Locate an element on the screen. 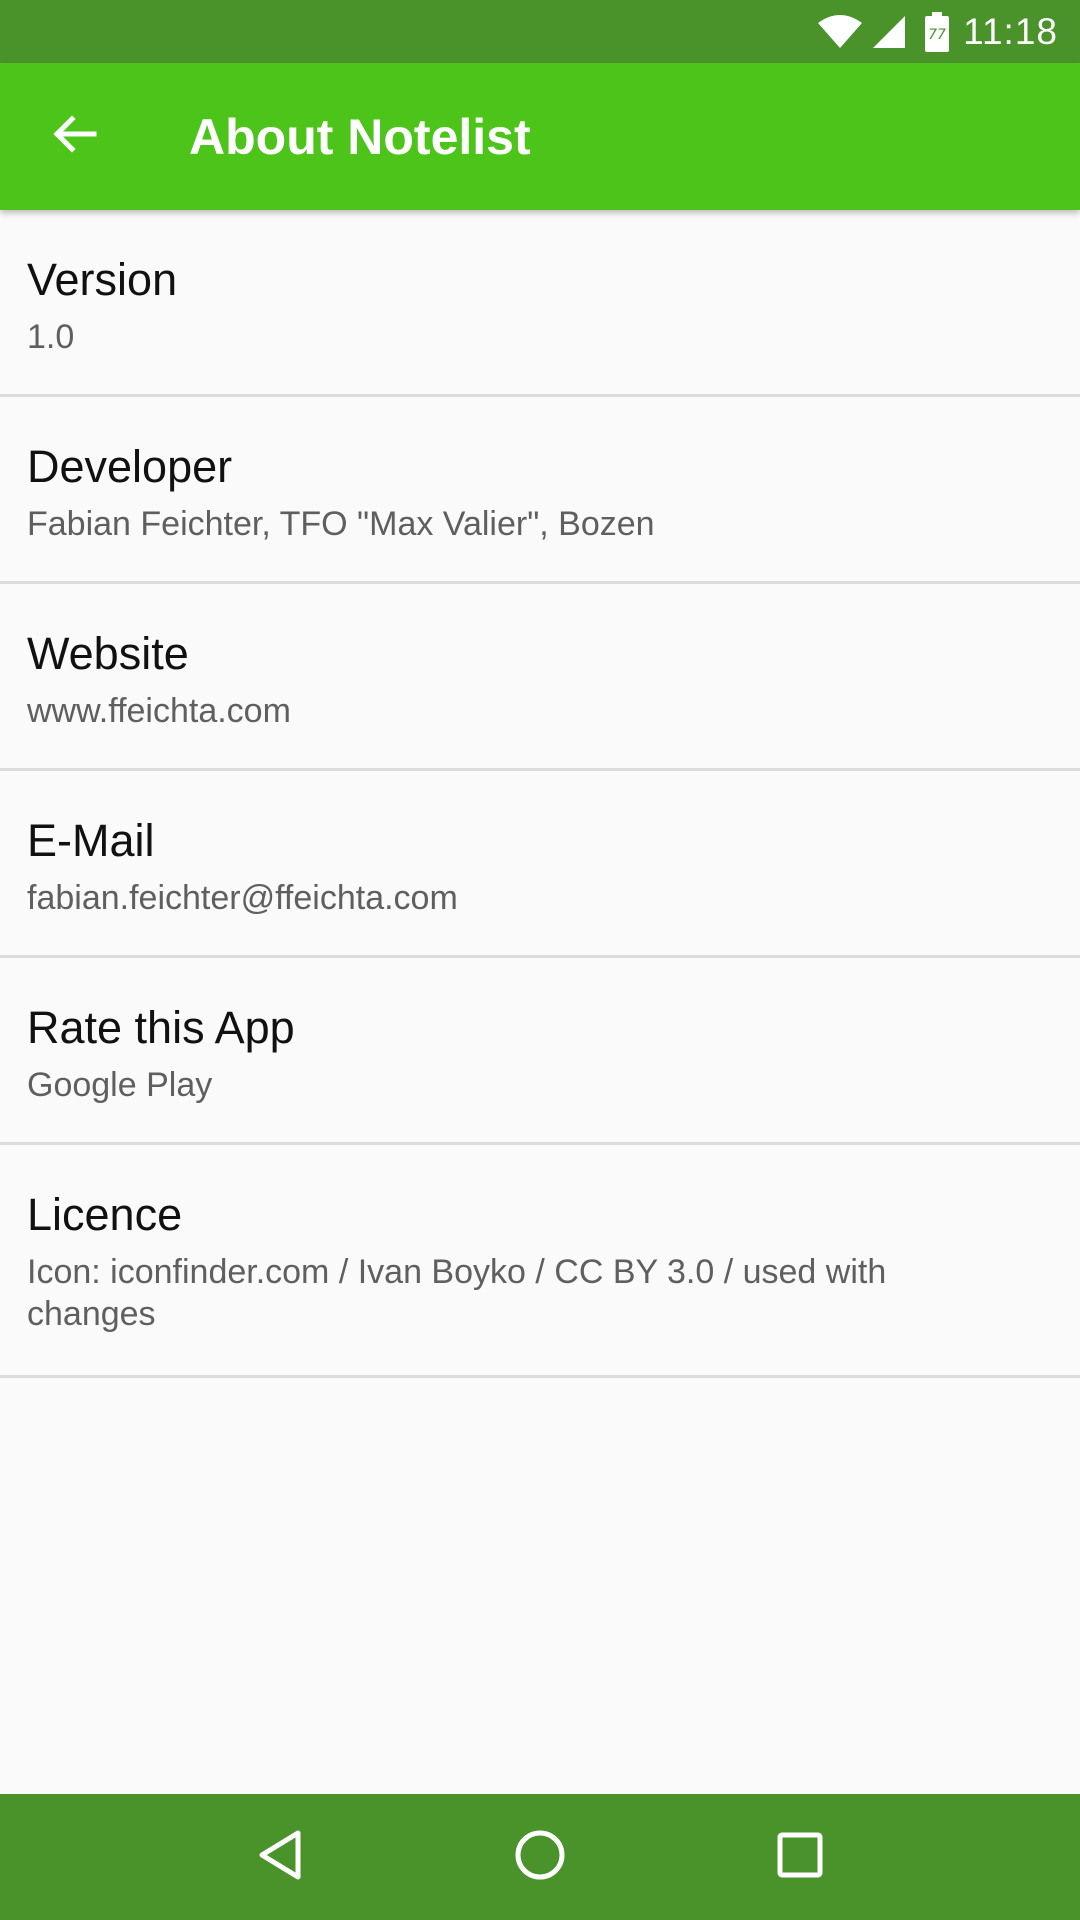 The image size is (1080, 1920). arrow-back-icon is located at coordinates (74, 136).